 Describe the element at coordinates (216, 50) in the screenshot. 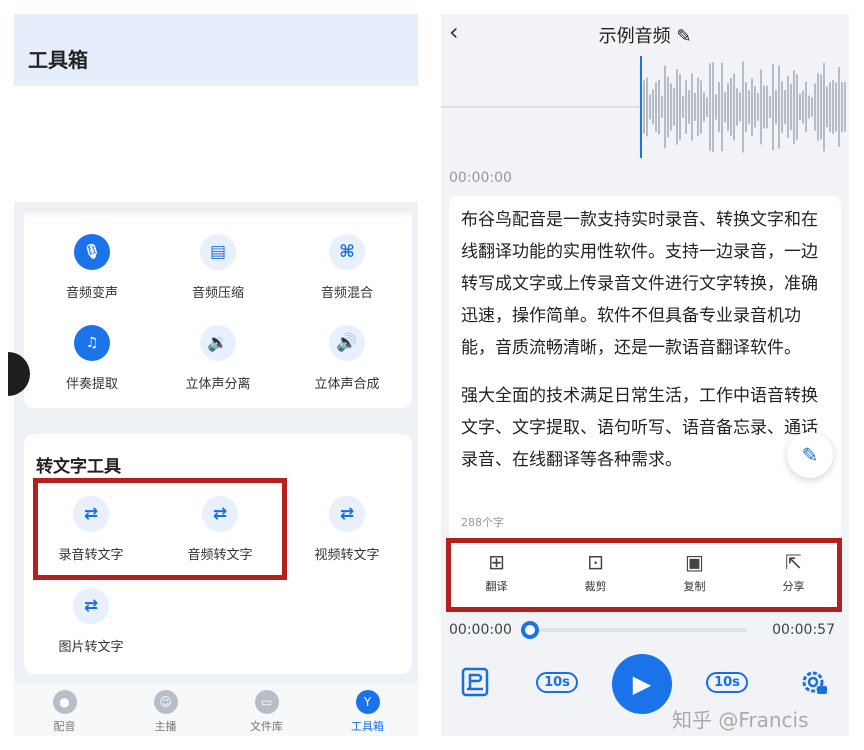

I see `toolbox-header: 工具箱` at that location.